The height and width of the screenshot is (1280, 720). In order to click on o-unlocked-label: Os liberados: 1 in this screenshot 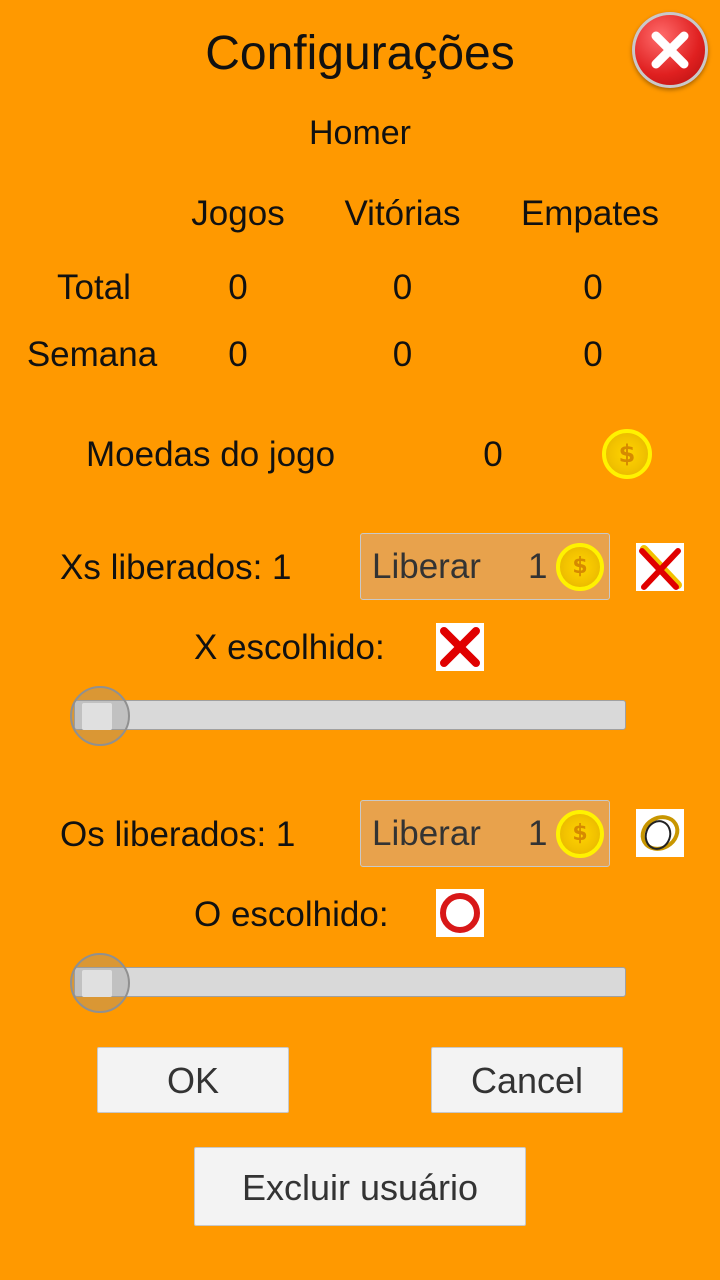, I will do `click(178, 834)`.